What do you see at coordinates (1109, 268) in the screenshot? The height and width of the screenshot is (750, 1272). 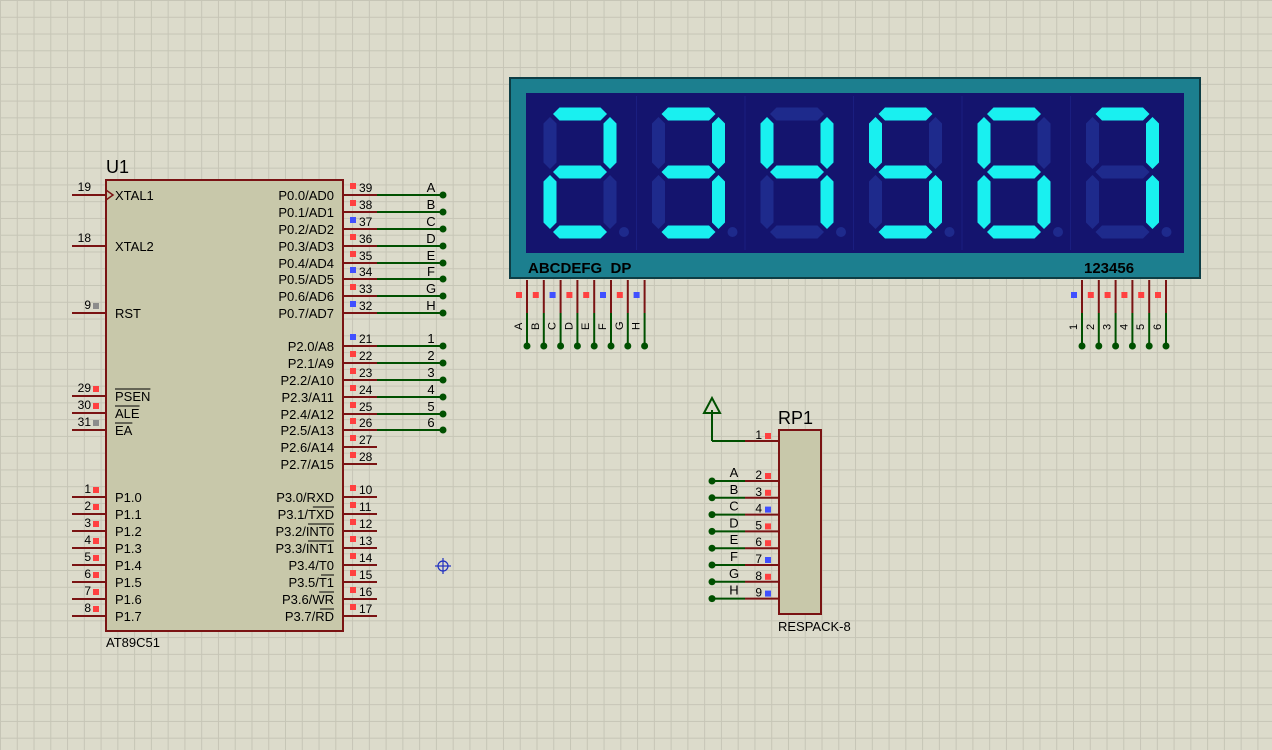 I see `display-common-label: 123456` at bounding box center [1109, 268].